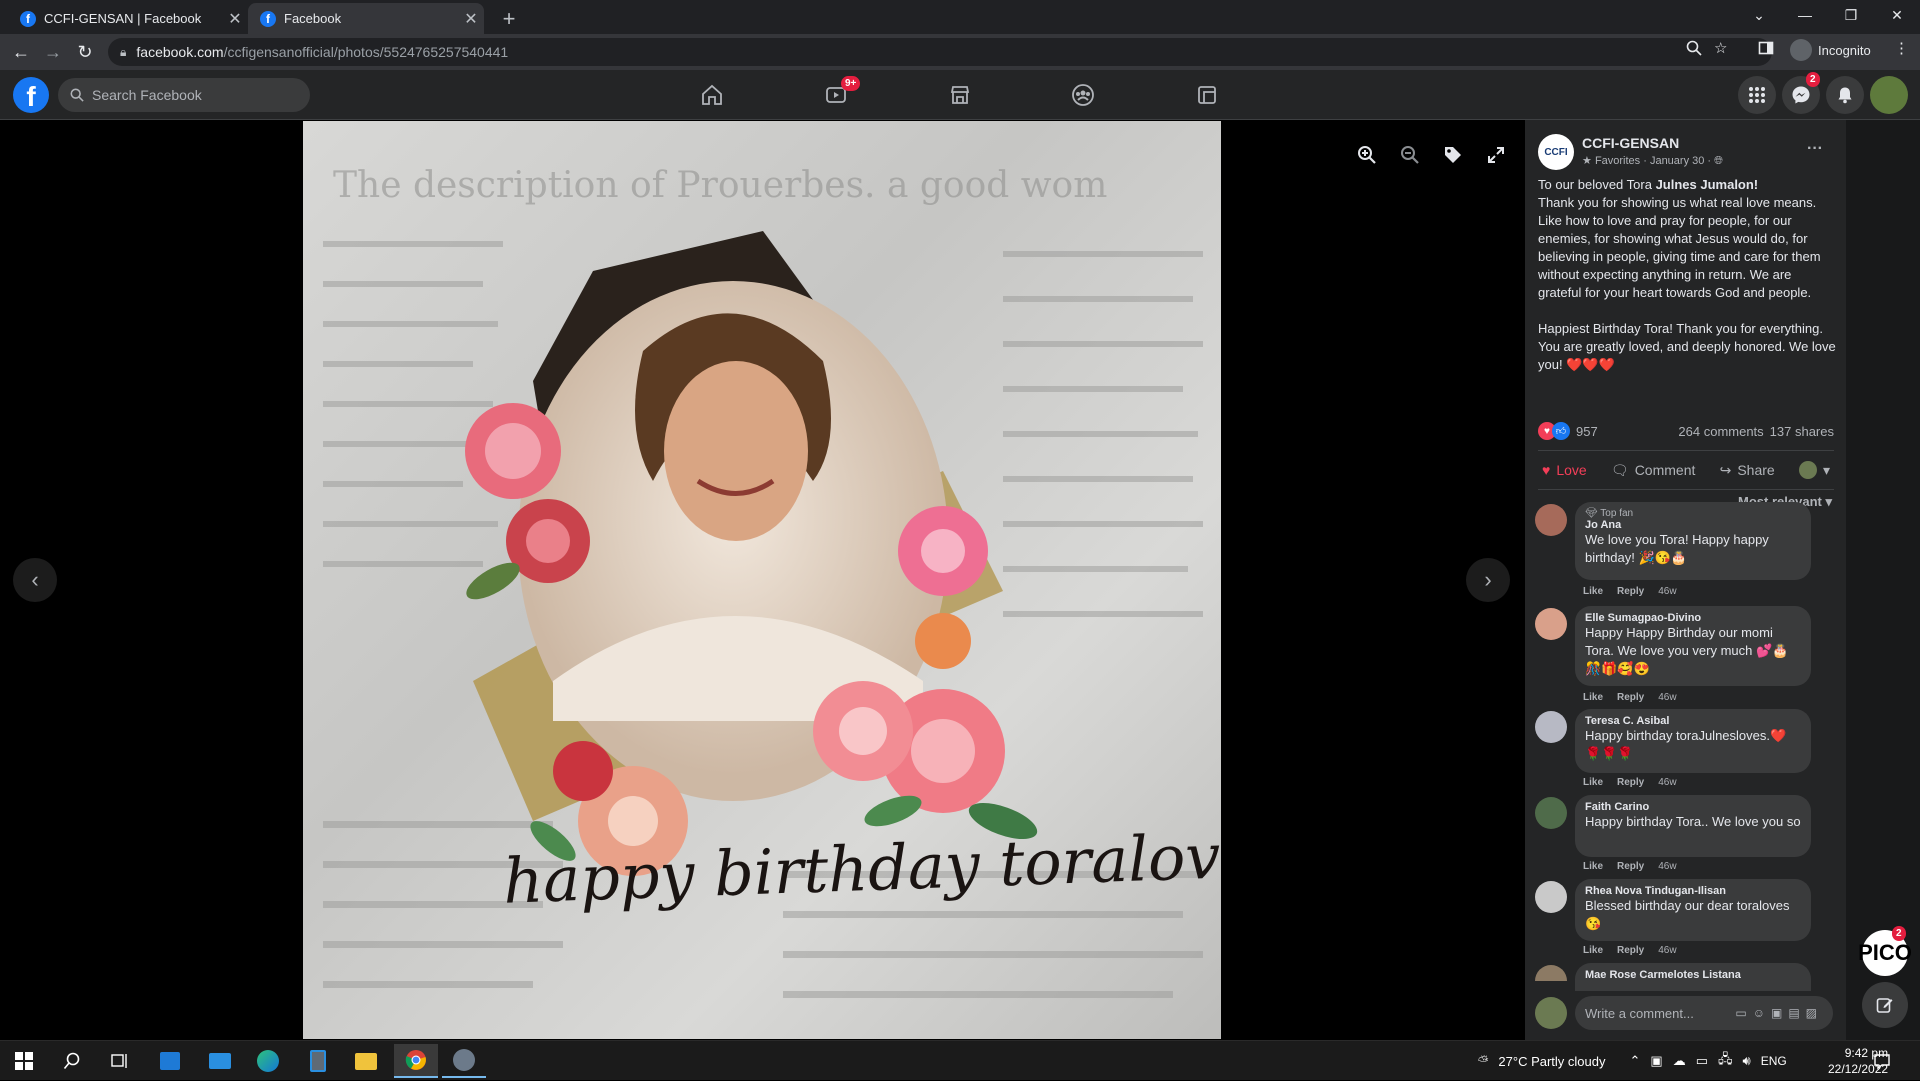 The image size is (1920, 1081). What do you see at coordinates (1653, 470) in the screenshot?
I see `comment-button: 🗨︎ Comment` at bounding box center [1653, 470].